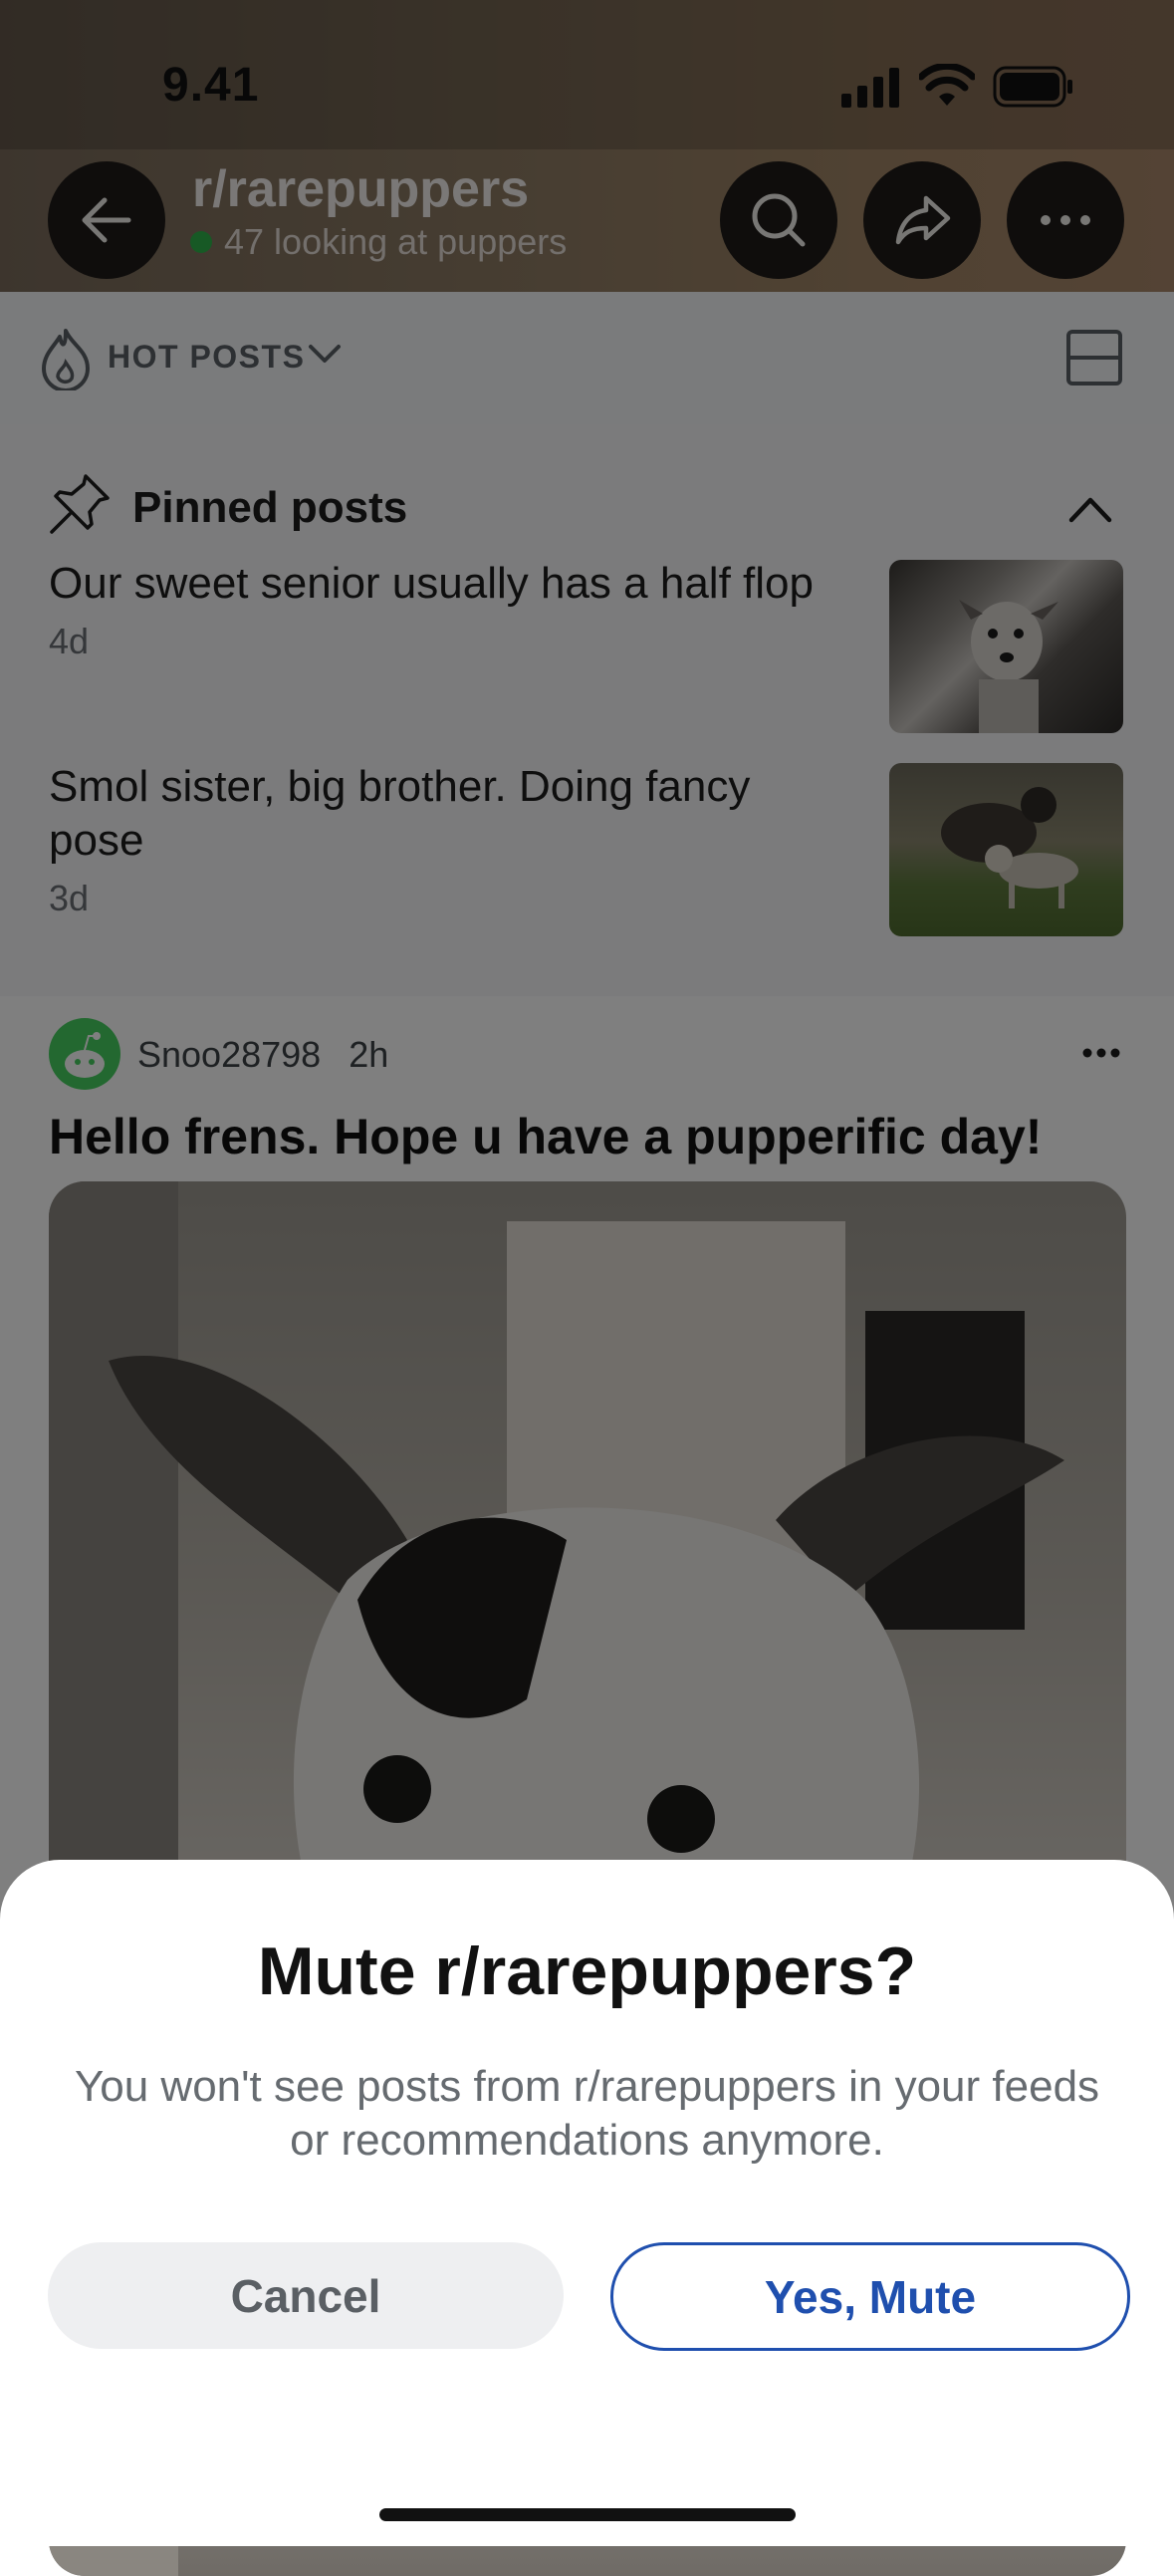  What do you see at coordinates (587, 1971) in the screenshot?
I see `dialog-title: Mute r/rarepuppers?` at bounding box center [587, 1971].